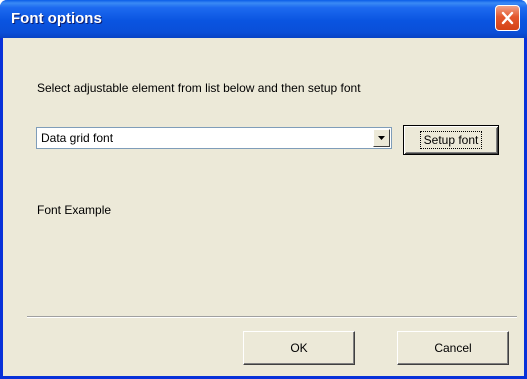  I want to click on chevron-down-icon, so click(381, 138).